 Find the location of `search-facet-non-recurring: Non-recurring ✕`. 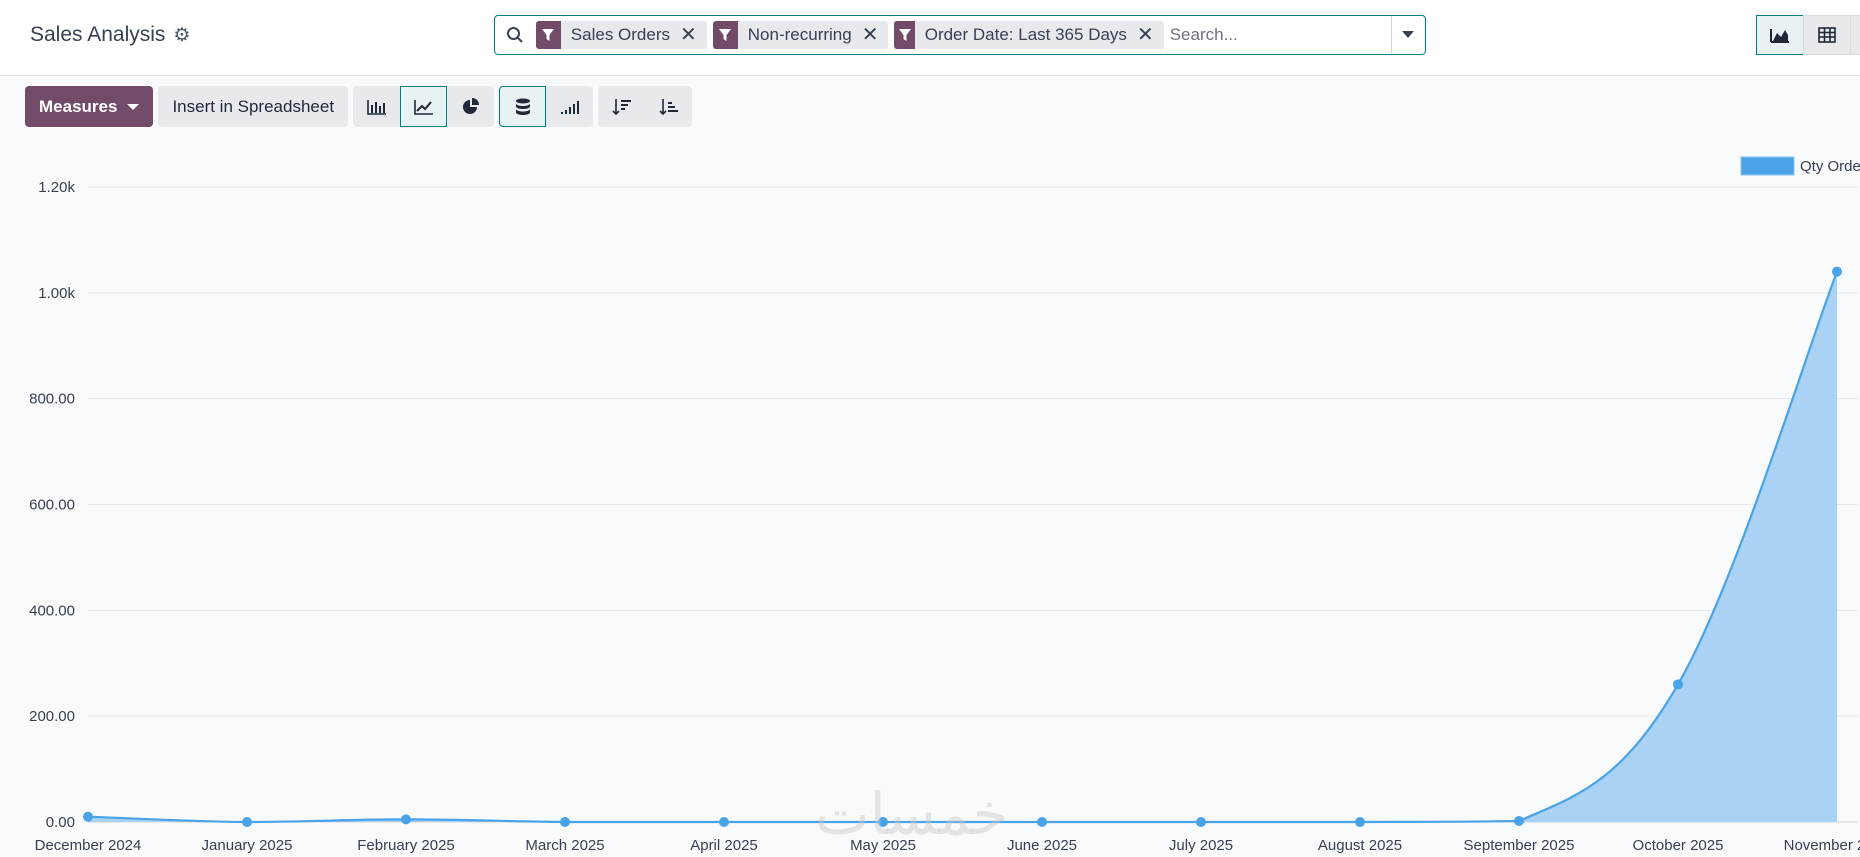

search-facet-non-recurring: Non-recurring ✕ is located at coordinates (800, 35).